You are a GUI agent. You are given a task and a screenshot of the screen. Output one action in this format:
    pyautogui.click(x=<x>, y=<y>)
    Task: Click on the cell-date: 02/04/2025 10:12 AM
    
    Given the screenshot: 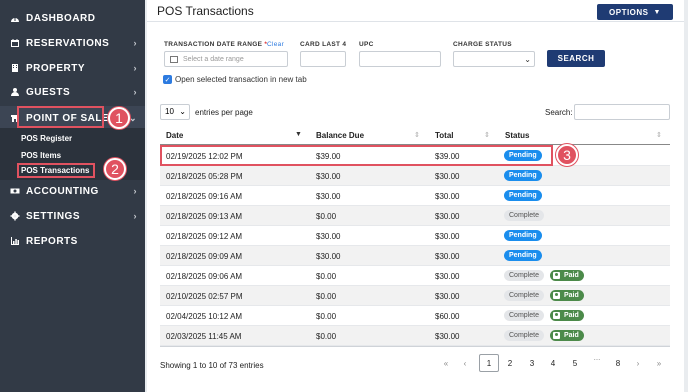 What is the action you would take?
    pyautogui.click(x=204, y=316)
    